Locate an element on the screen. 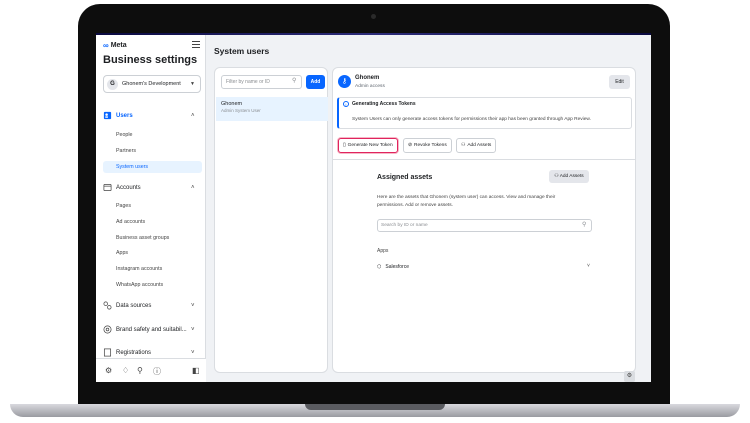 The image size is (750, 423). generate-new-token-button: ▯ Generate New Token is located at coordinates (368, 145).